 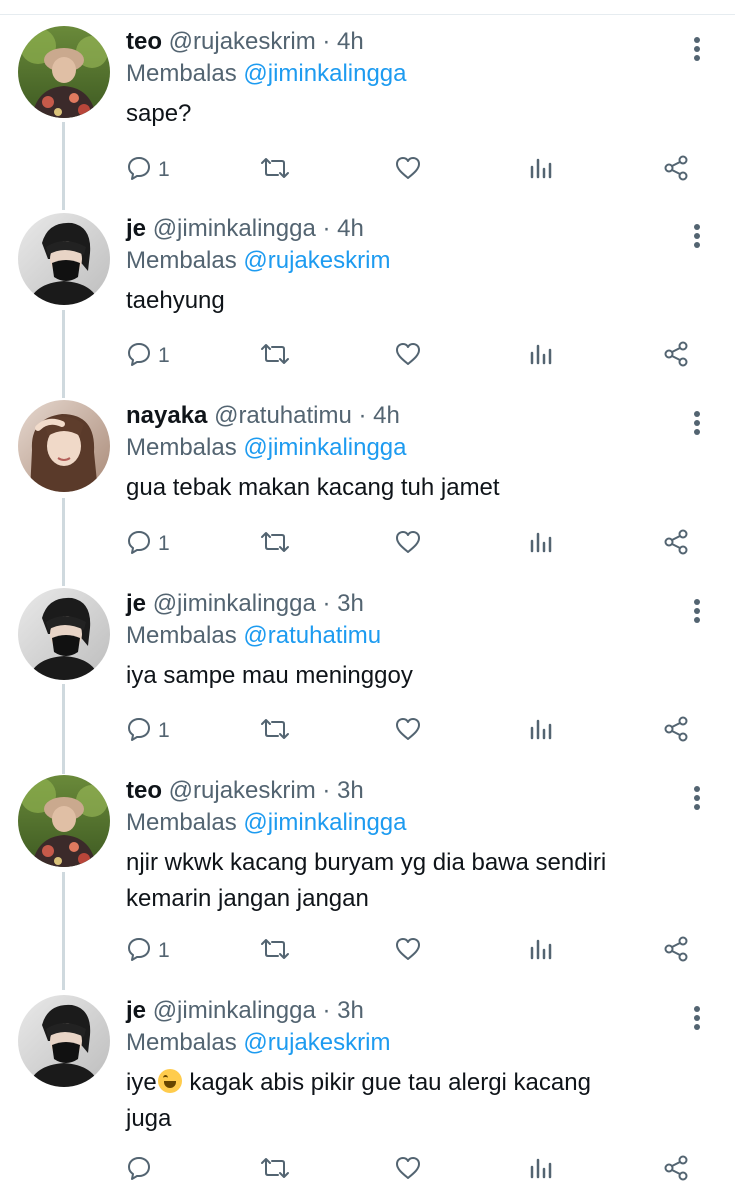 What do you see at coordinates (283, 415) in the screenshot?
I see `user-handle: @ratuhatimu` at bounding box center [283, 415].